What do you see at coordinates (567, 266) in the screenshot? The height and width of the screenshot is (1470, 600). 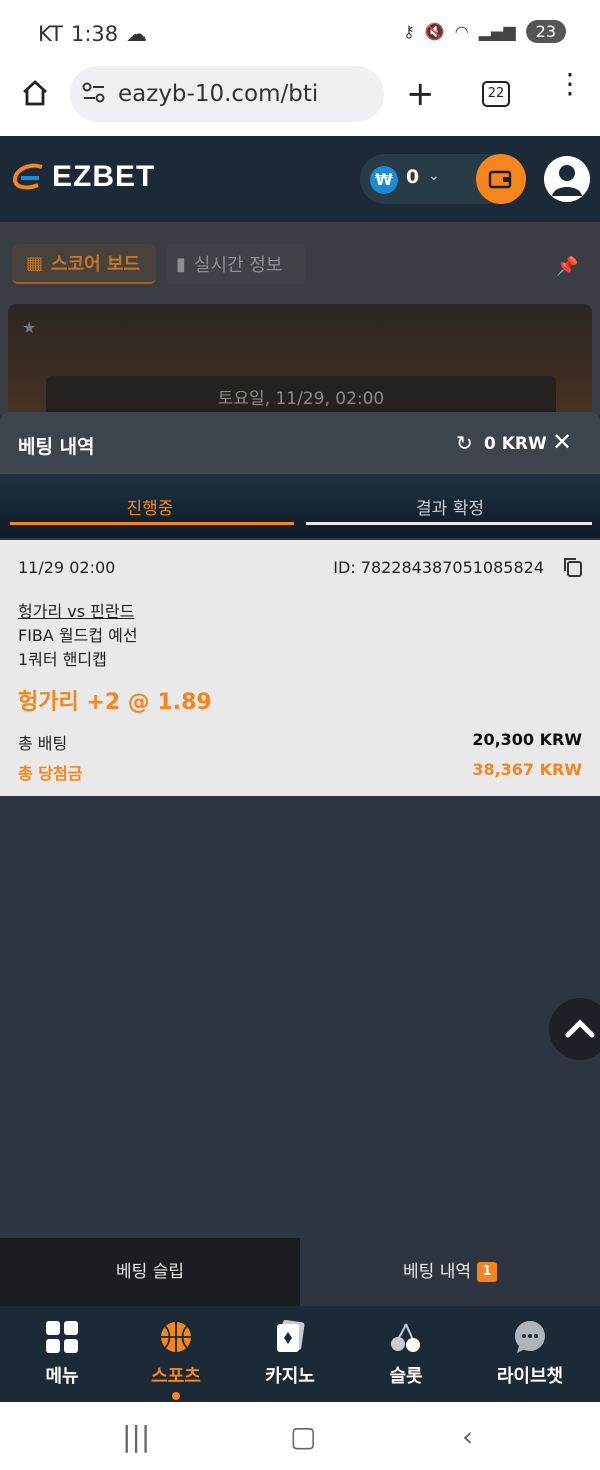 I see `pin-icon: 📌` at bounding box center [567, 266].